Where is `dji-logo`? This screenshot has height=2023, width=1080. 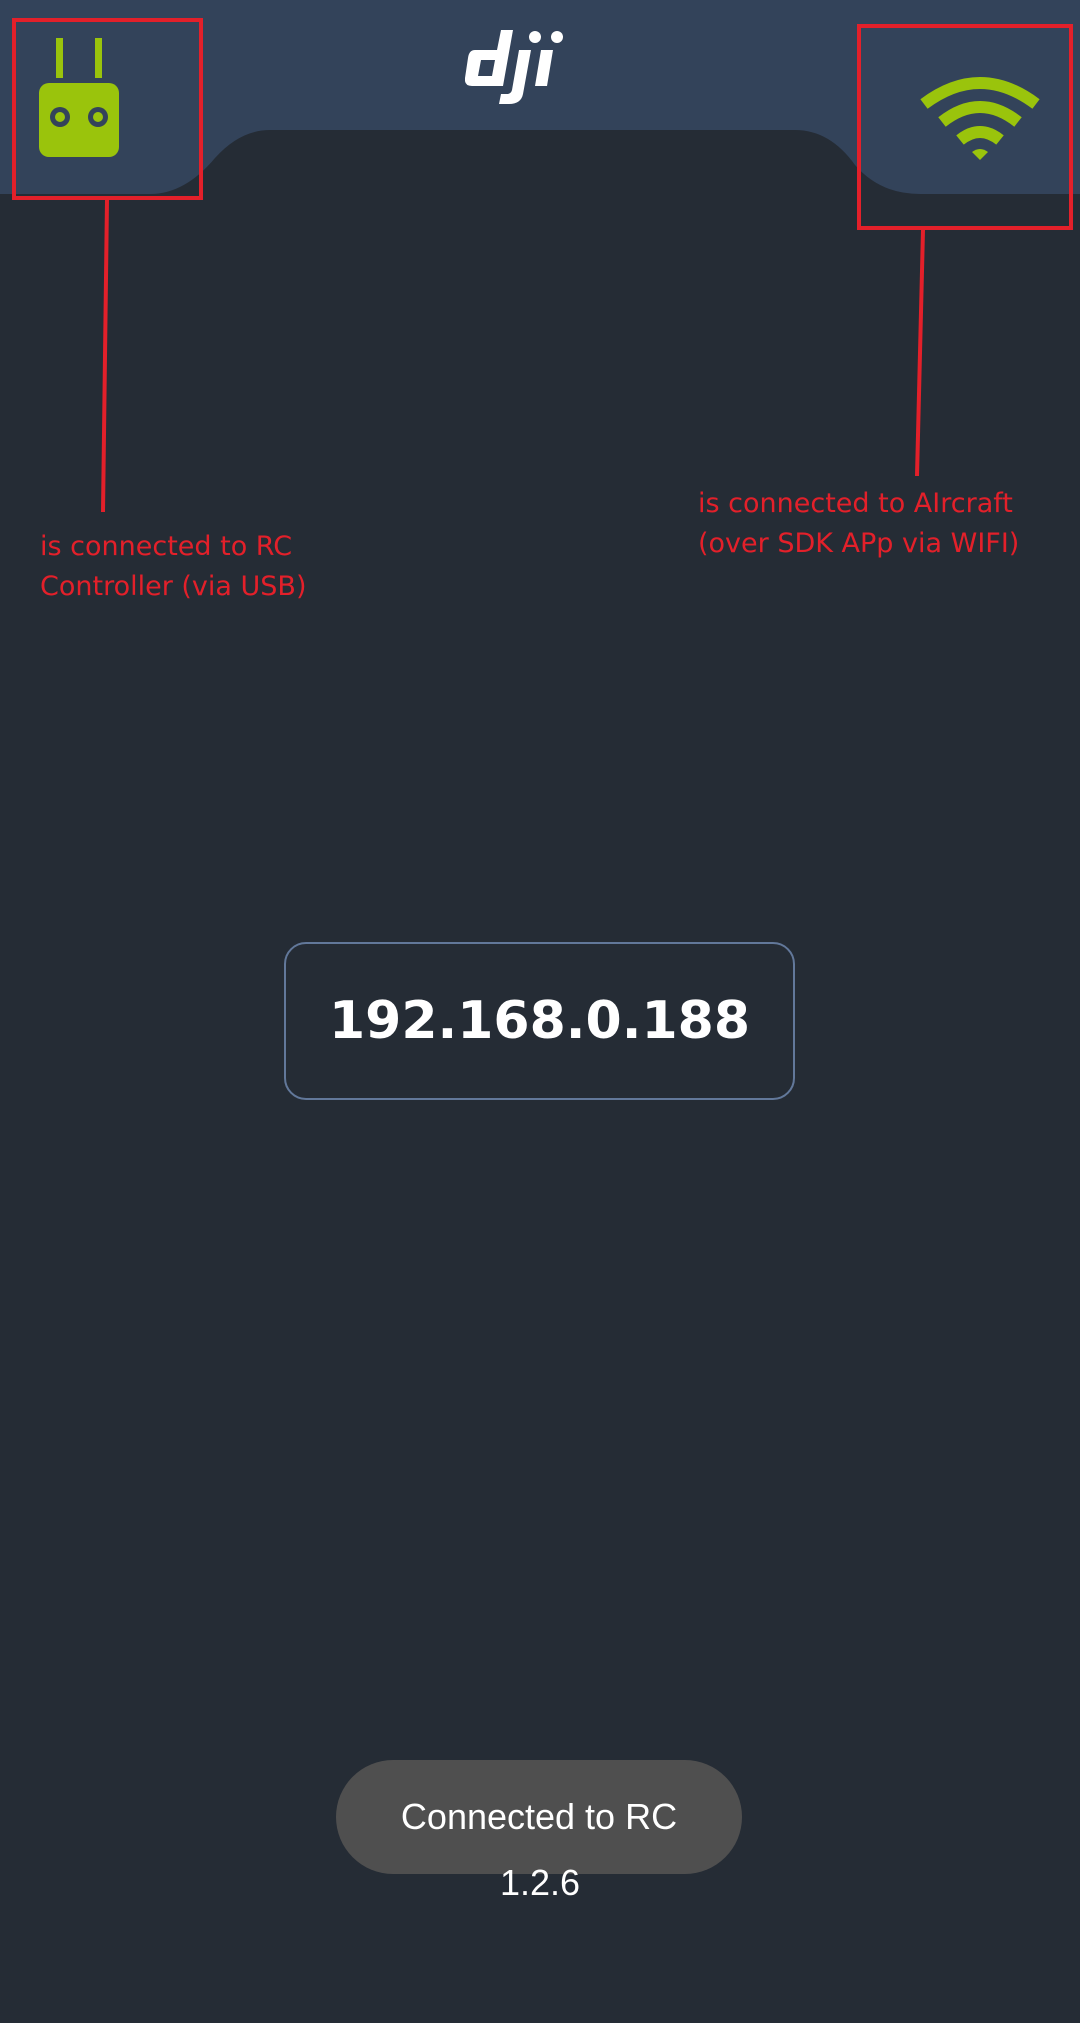
dji-logo is located at coordinates (539, 65).